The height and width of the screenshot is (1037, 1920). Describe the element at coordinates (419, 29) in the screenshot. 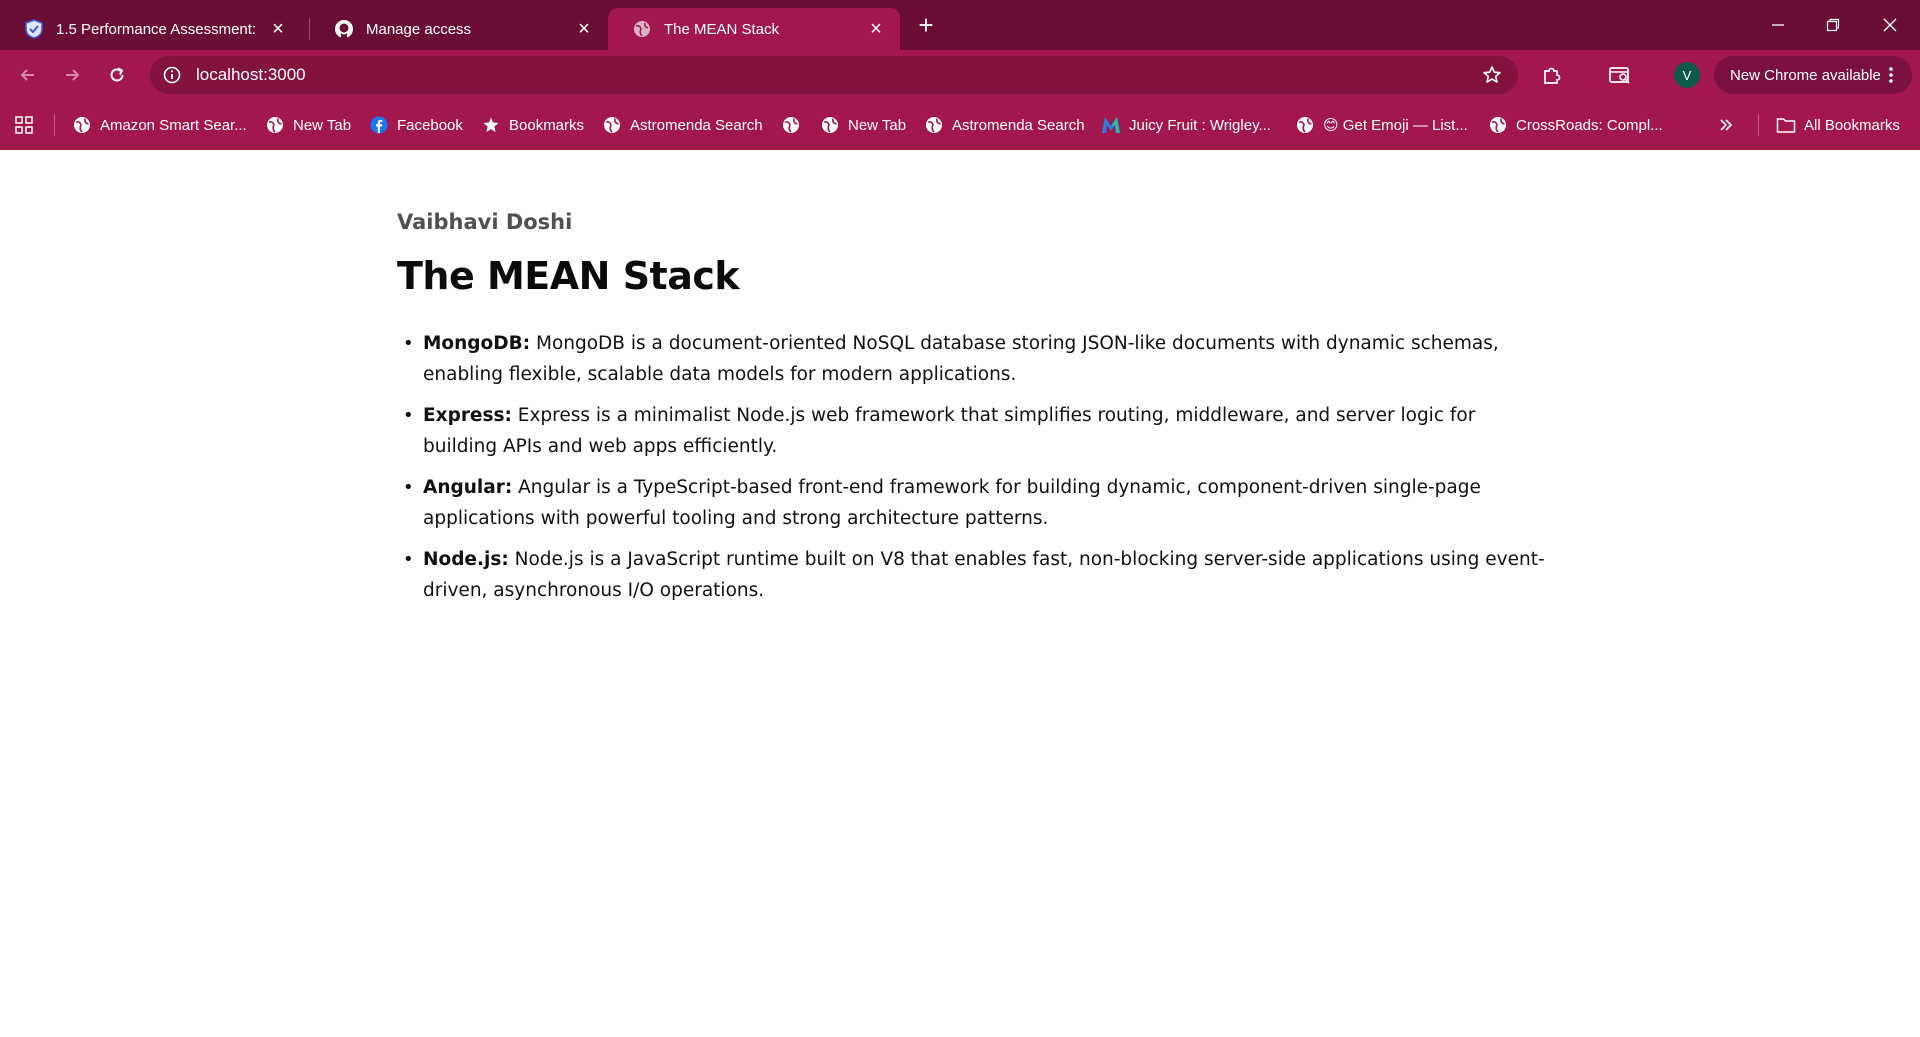

I see `tab-title: Manage access` at that location.